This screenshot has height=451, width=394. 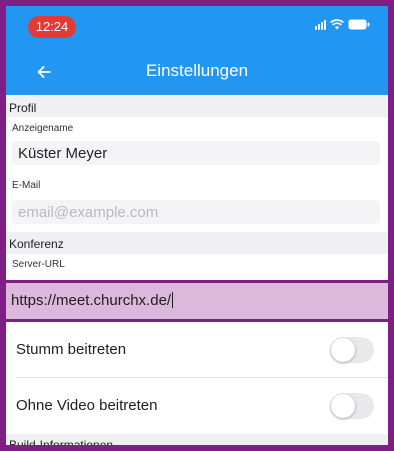 What do you see at coordinates (71, 349) in the screenshot?
I see `join-muted-label: Stumm beitreten` at bounding box center [71, 349].